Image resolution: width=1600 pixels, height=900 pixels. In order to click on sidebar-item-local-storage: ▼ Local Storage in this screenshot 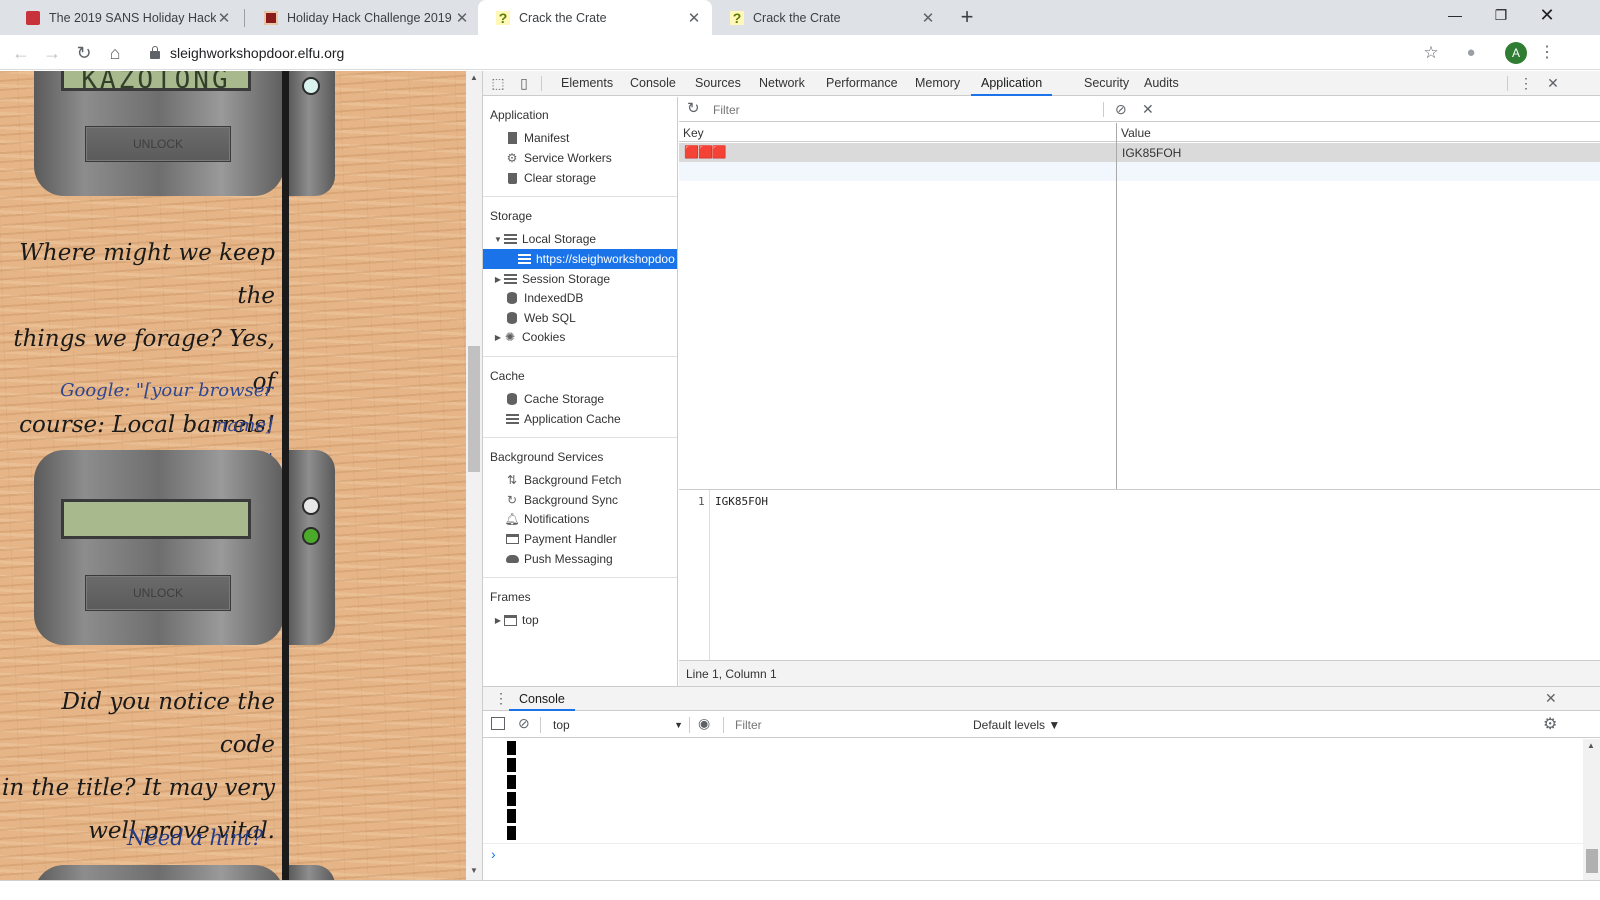, I will do `click(580, 239)`.